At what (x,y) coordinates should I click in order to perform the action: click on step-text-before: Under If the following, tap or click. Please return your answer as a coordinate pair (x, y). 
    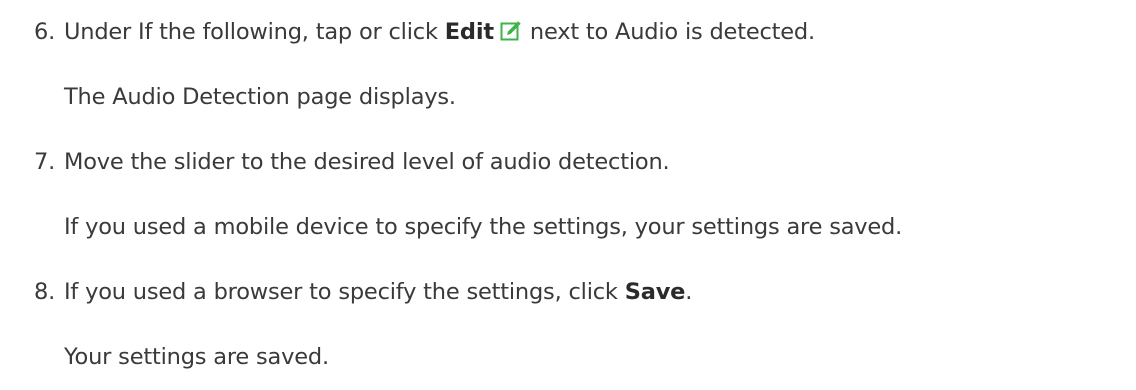
    Looking at the image, I should click on (254, 32).